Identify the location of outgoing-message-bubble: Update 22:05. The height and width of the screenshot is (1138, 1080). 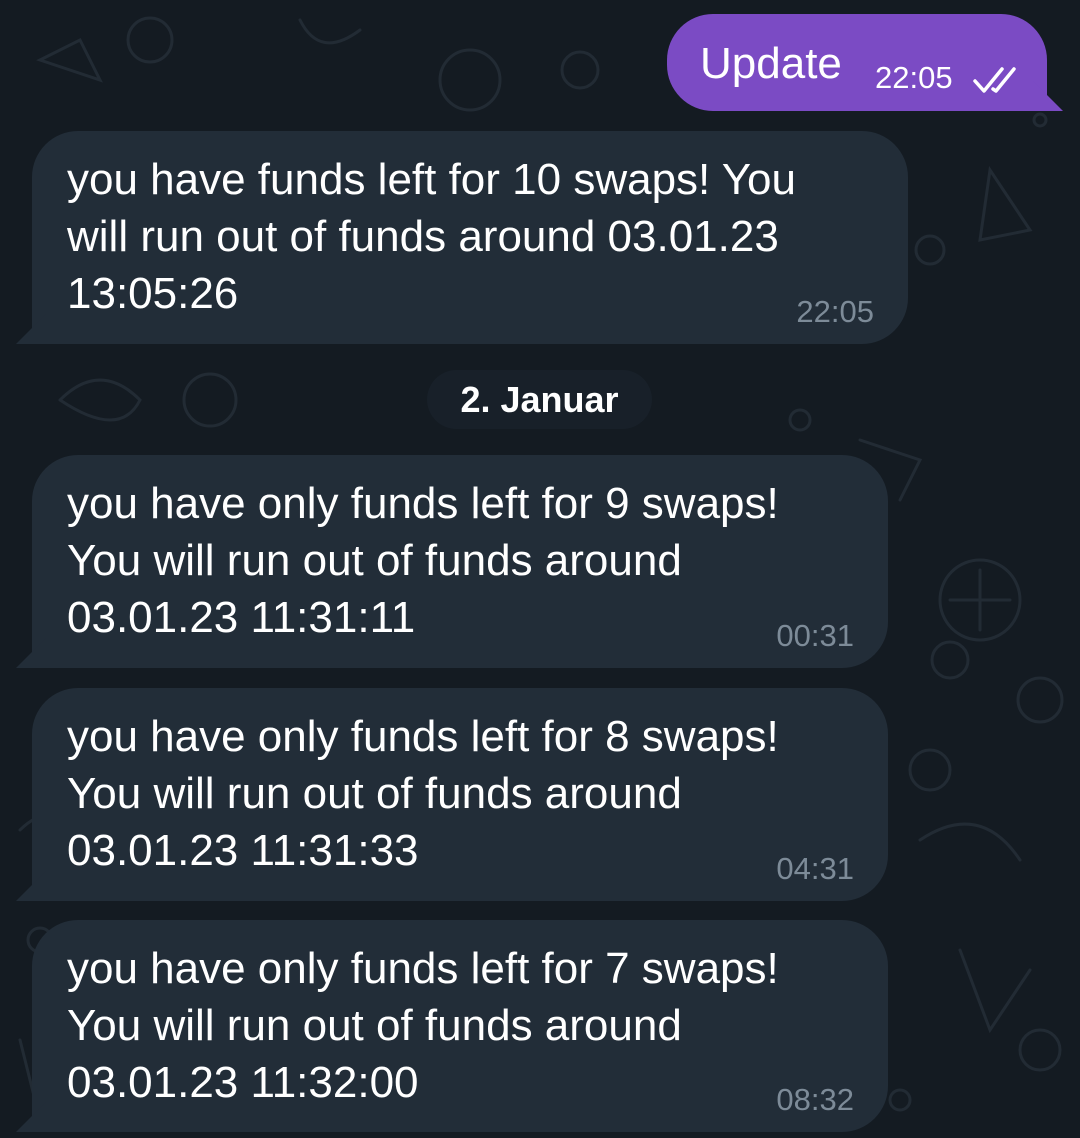
(857, 62).